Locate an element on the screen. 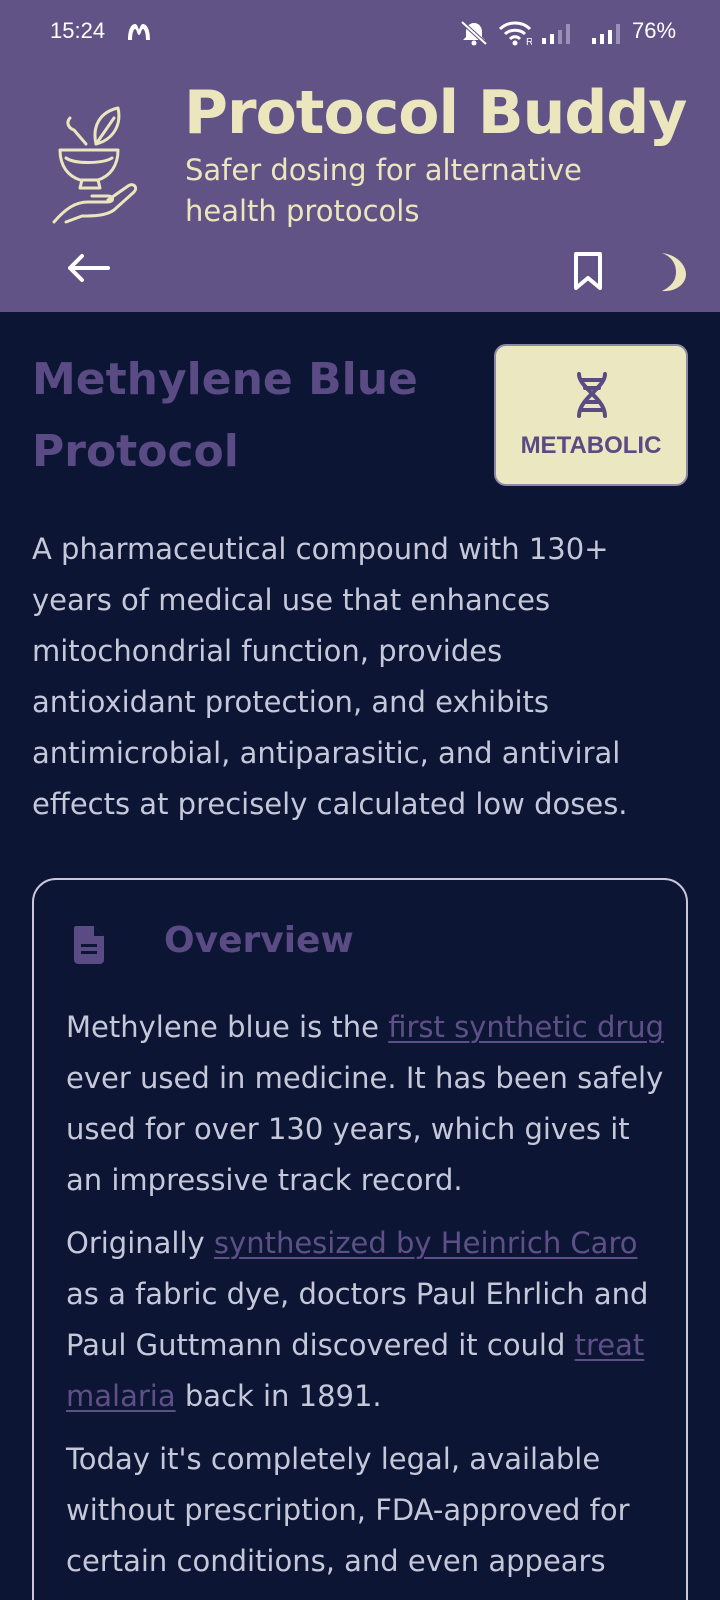 The height and width of the screenshot is (1600, 720). mortar-pestle-hand-icon is located at coordinates (95, 165).